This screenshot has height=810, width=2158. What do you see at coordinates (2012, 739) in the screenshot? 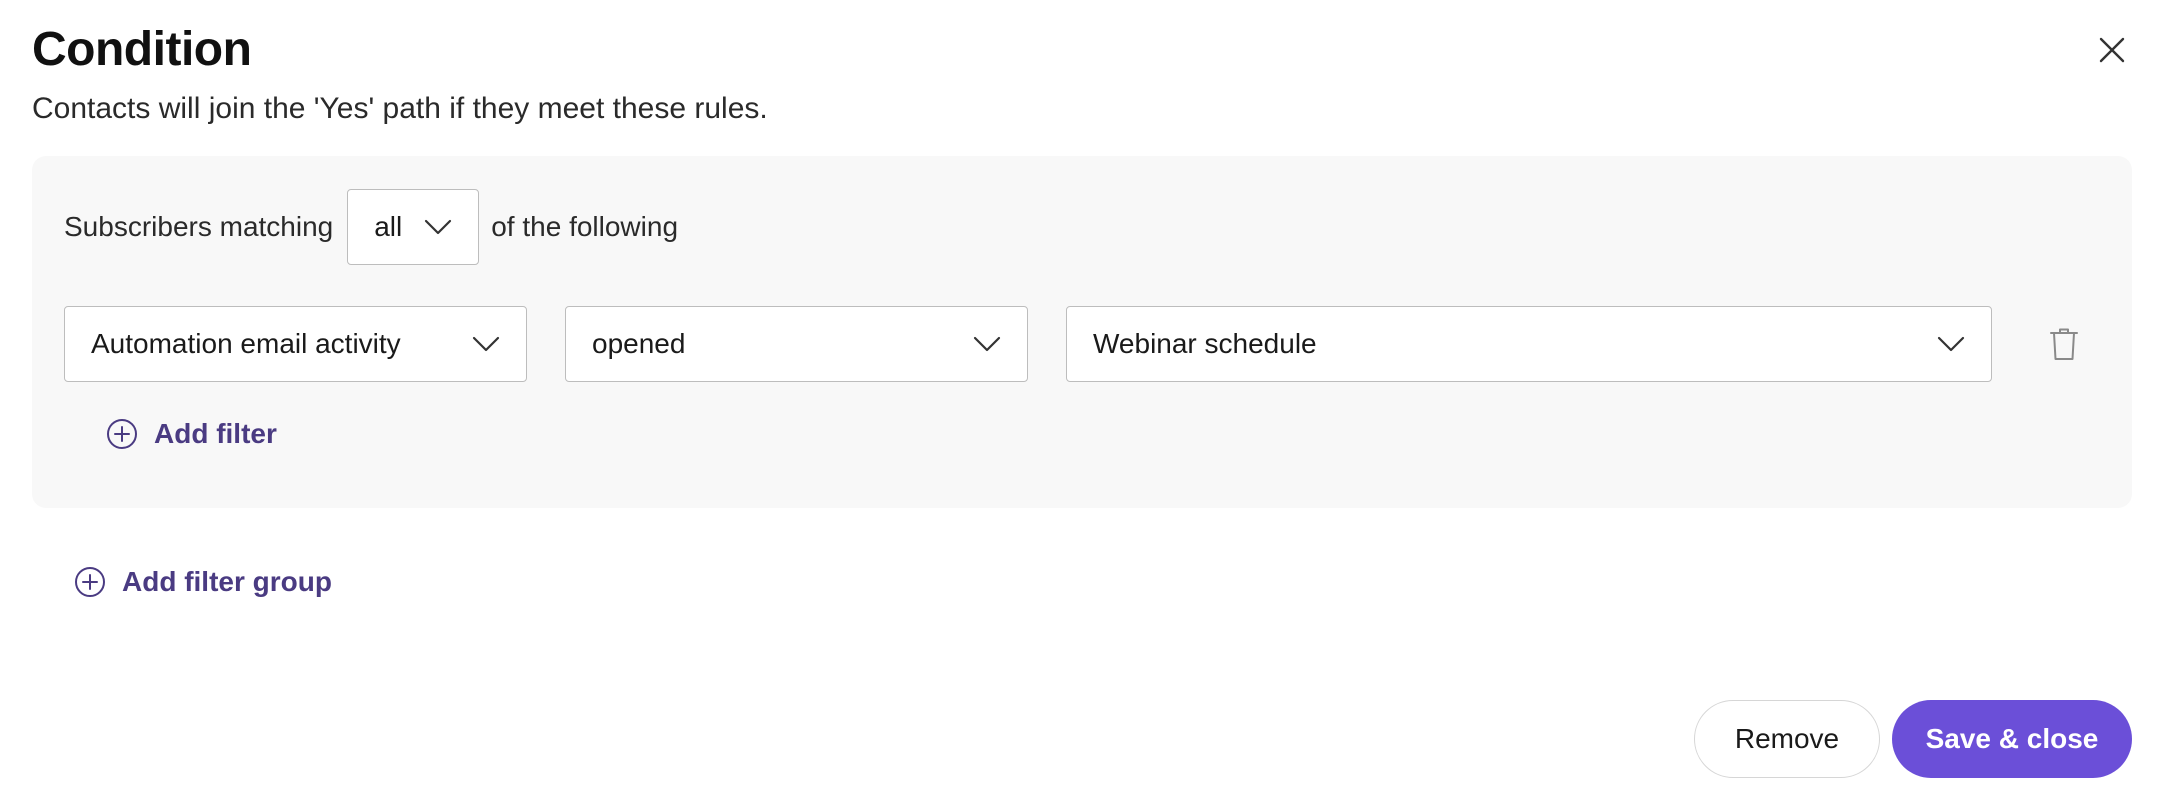
I see `save-close-button: Save & close` at bounding box center [2012, 739].